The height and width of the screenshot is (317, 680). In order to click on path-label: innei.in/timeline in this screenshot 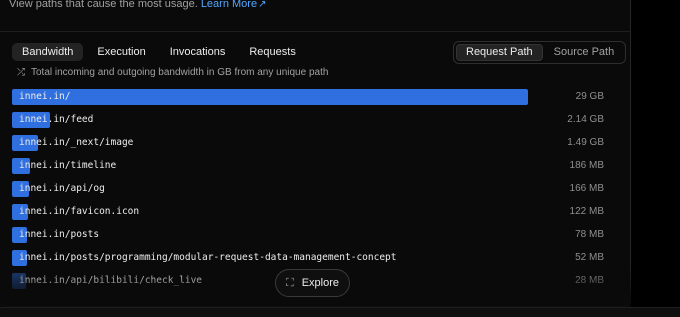, I will do `click(68, 165)`.